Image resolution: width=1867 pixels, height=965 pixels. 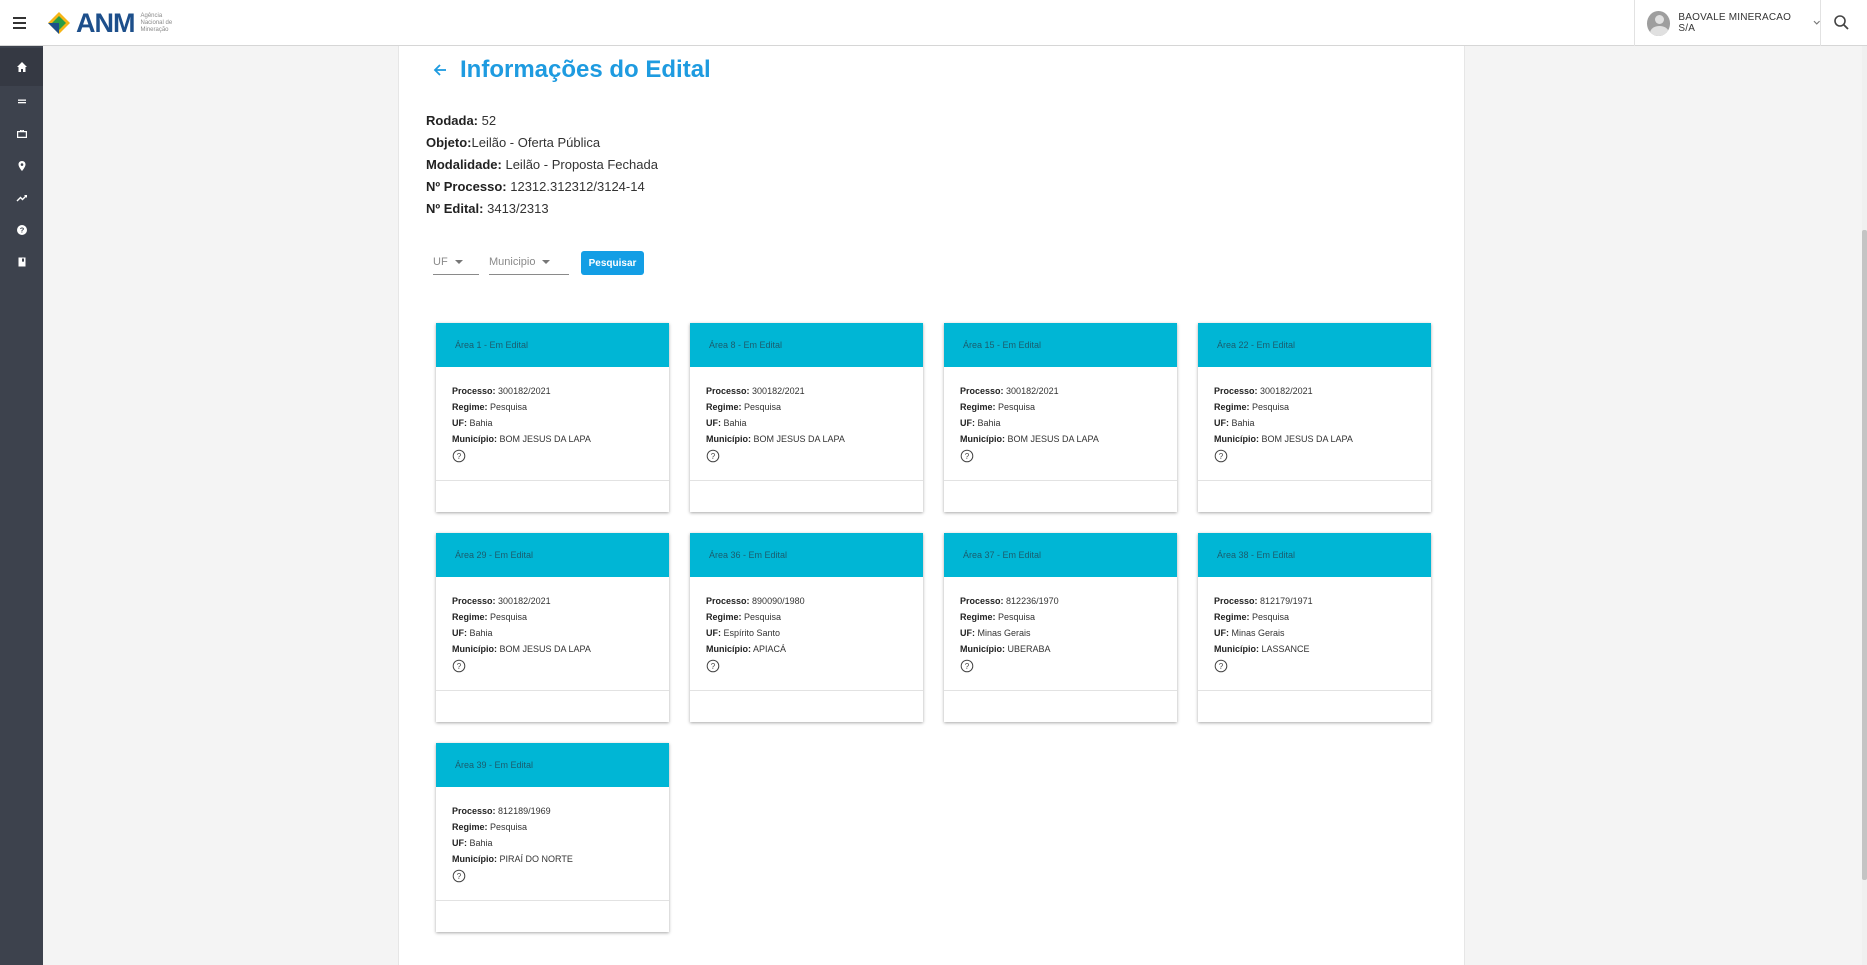 I want to click on page-title: Informações do Edital, so click(x=585, y=69).